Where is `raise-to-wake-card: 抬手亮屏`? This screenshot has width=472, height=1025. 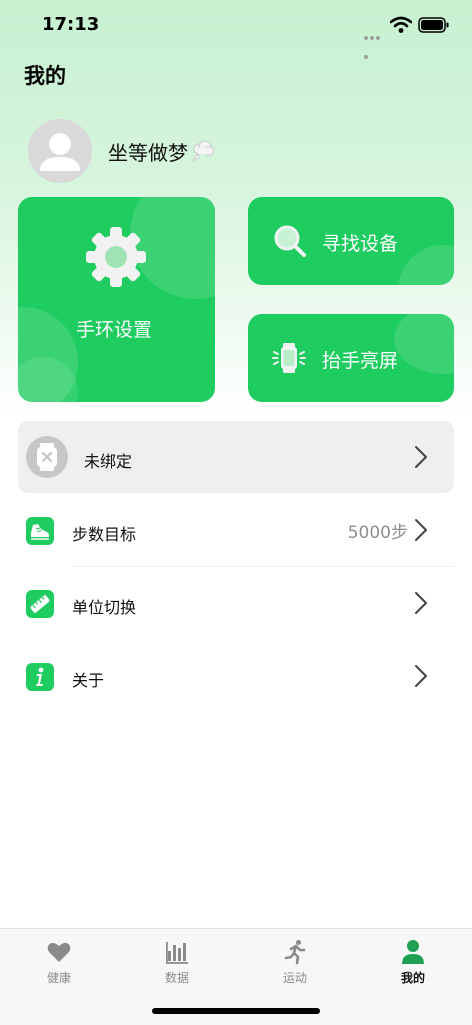 raise-to-wake-card: 抬手亮屏 is located at coordinates (351, 358).